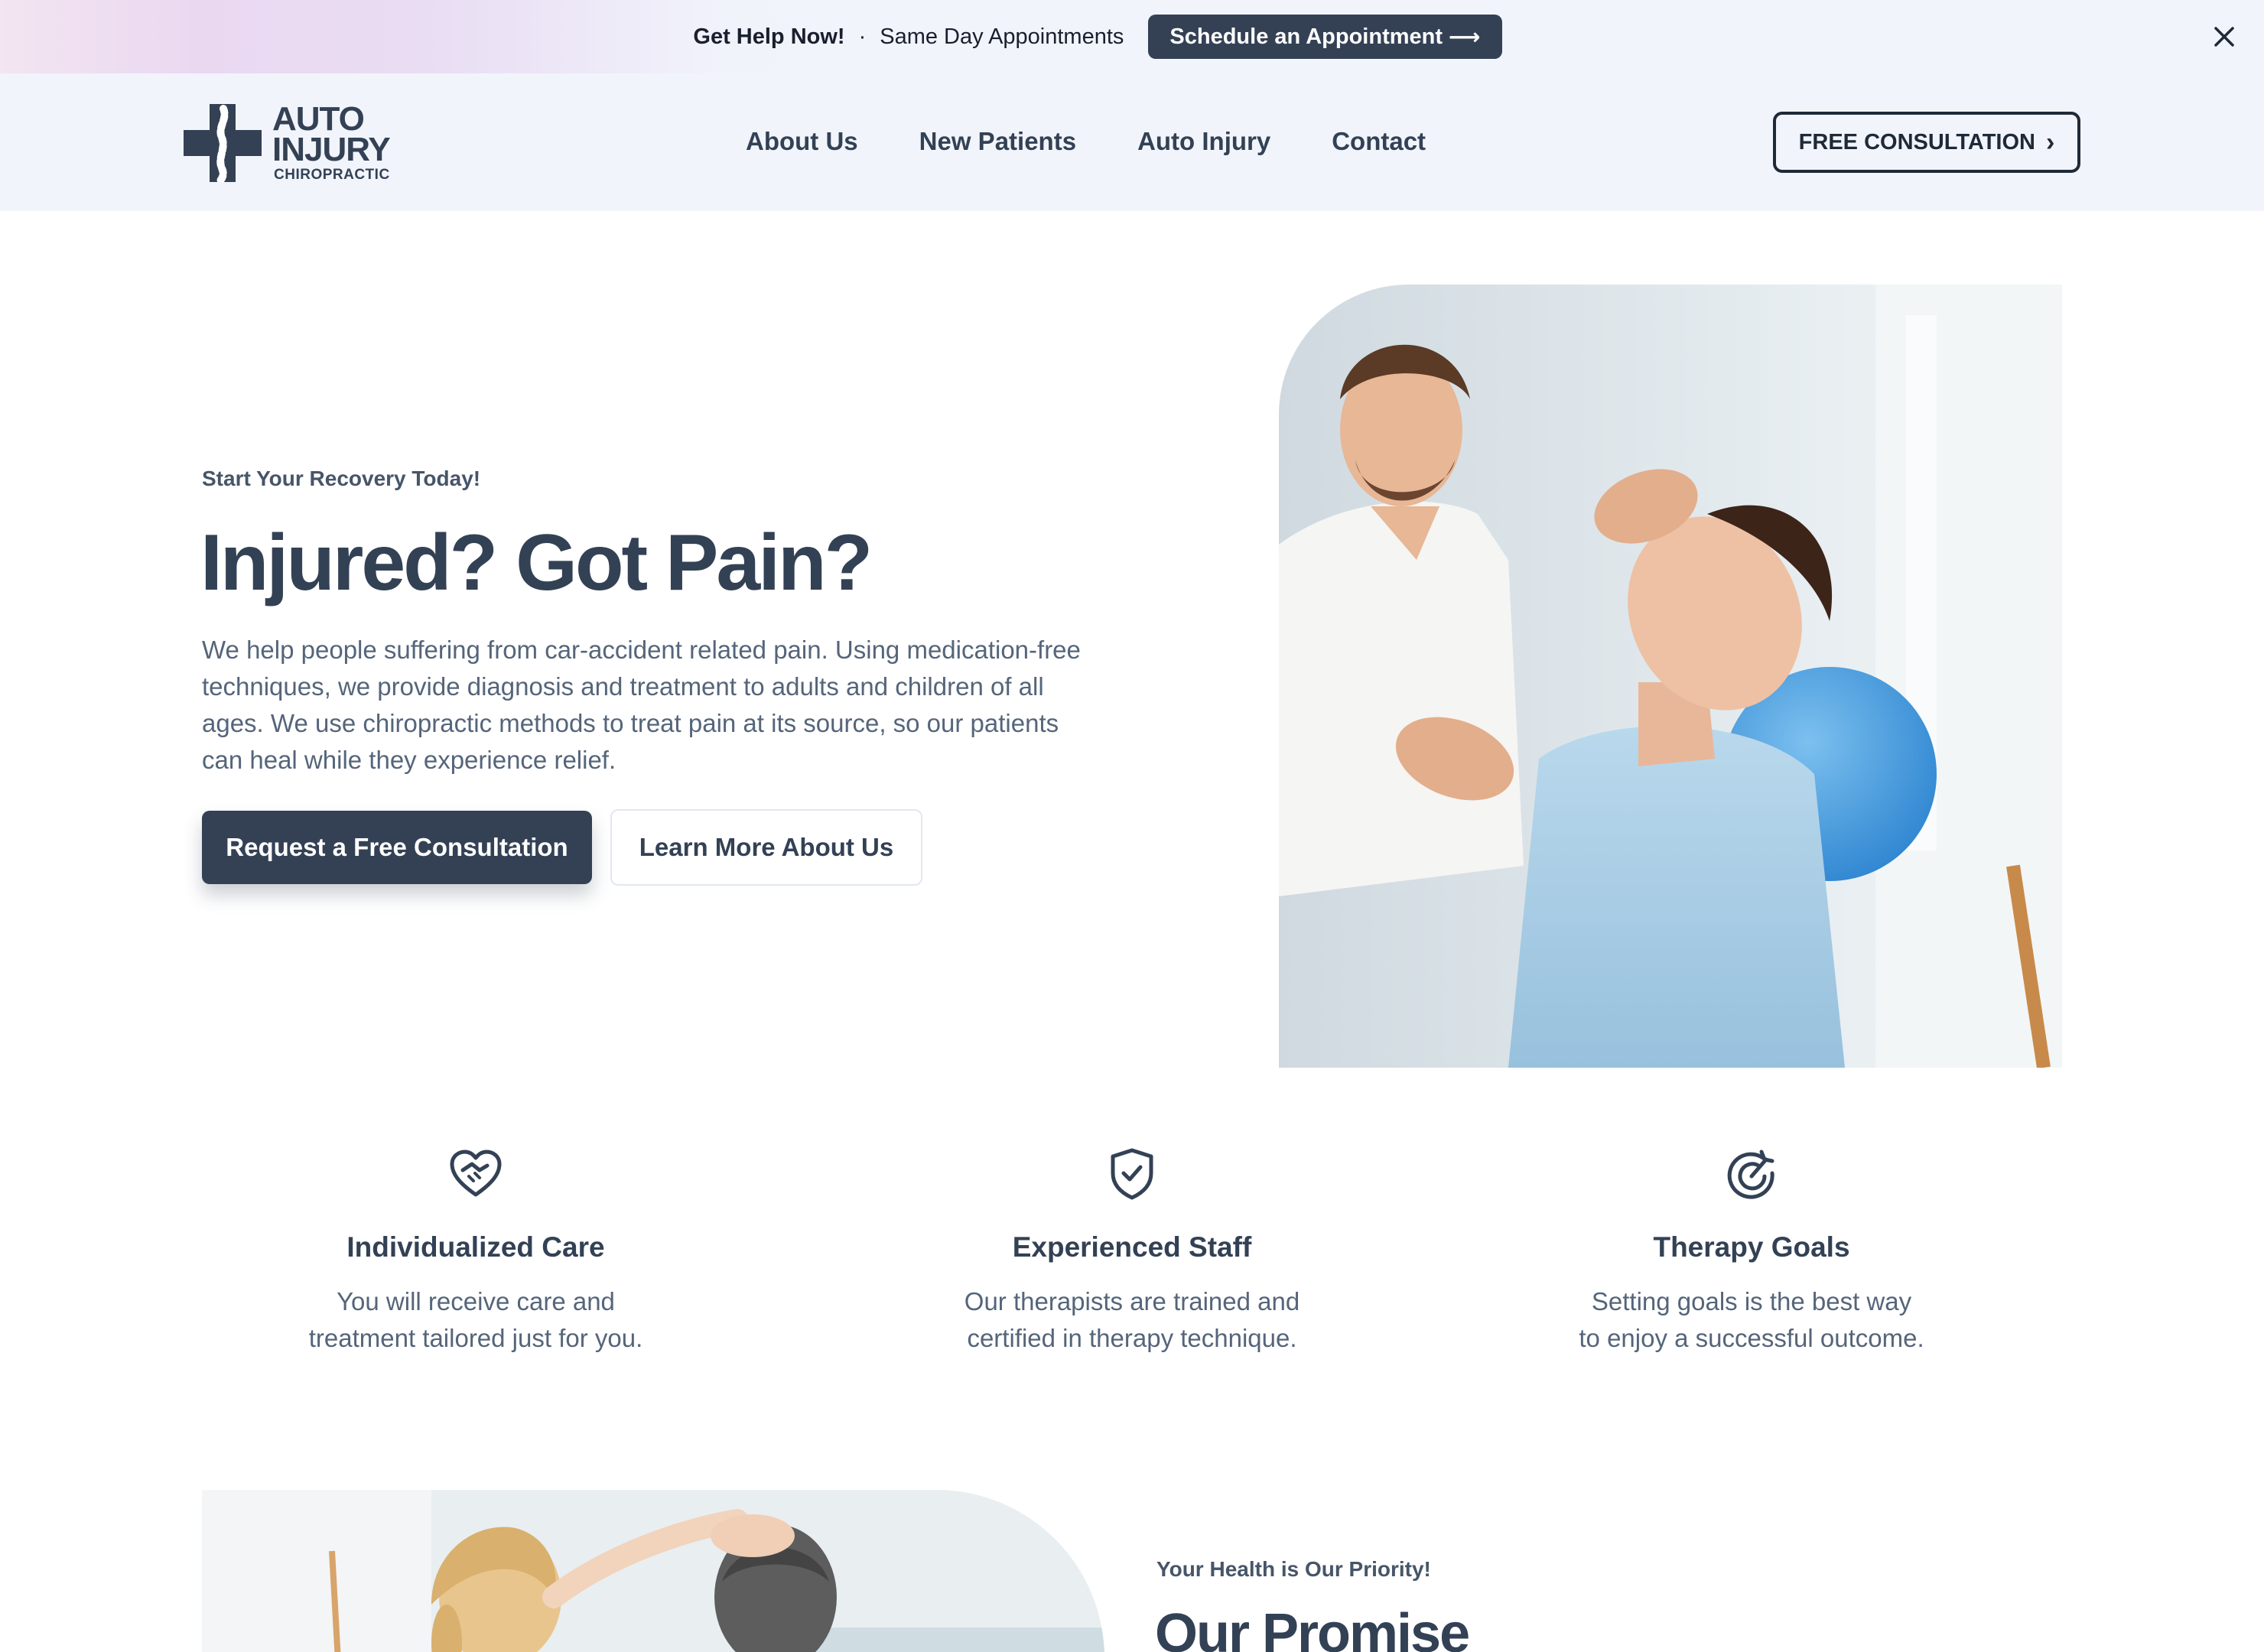 The image size is (2264, 1652). Describe the element at coordinates (397, 848) in the screenshot. I see `request-consultation-button: Request a Free Consultation` at that location.